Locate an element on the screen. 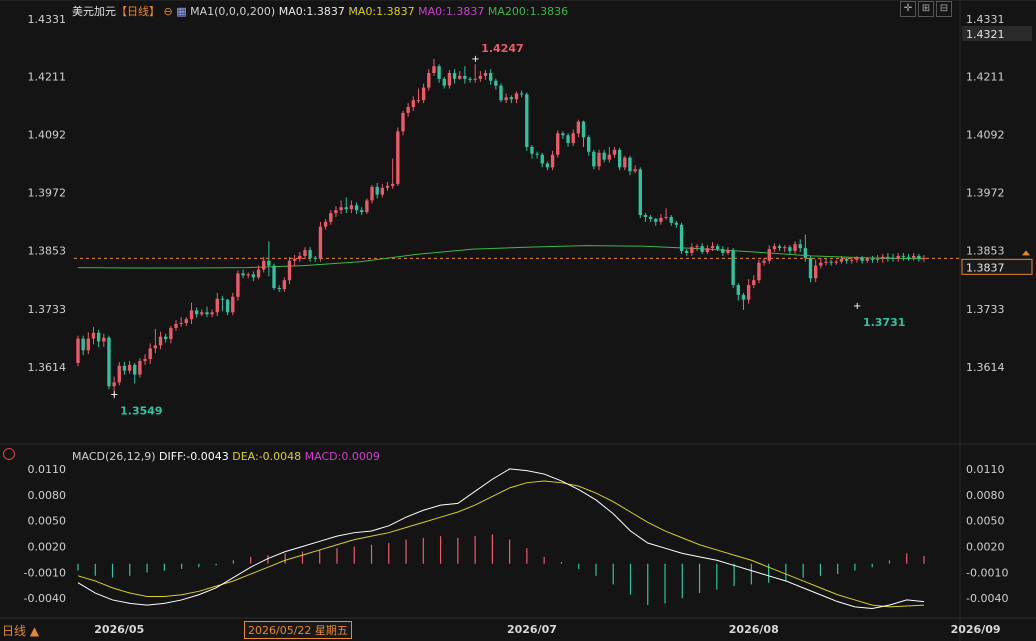  low-annotation-1-marker: + is located at coordinates (114, 394).